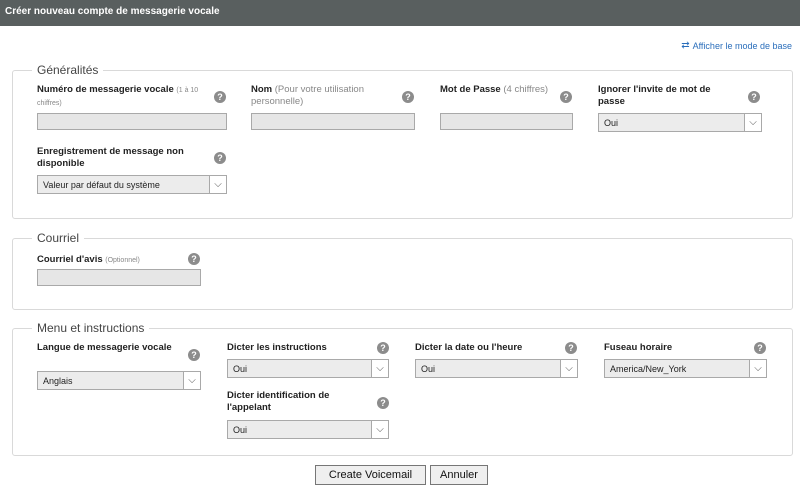 The image size is (800, 494). I want to click on create-voicemail-button: Create Voicemail, so click(370, 475).